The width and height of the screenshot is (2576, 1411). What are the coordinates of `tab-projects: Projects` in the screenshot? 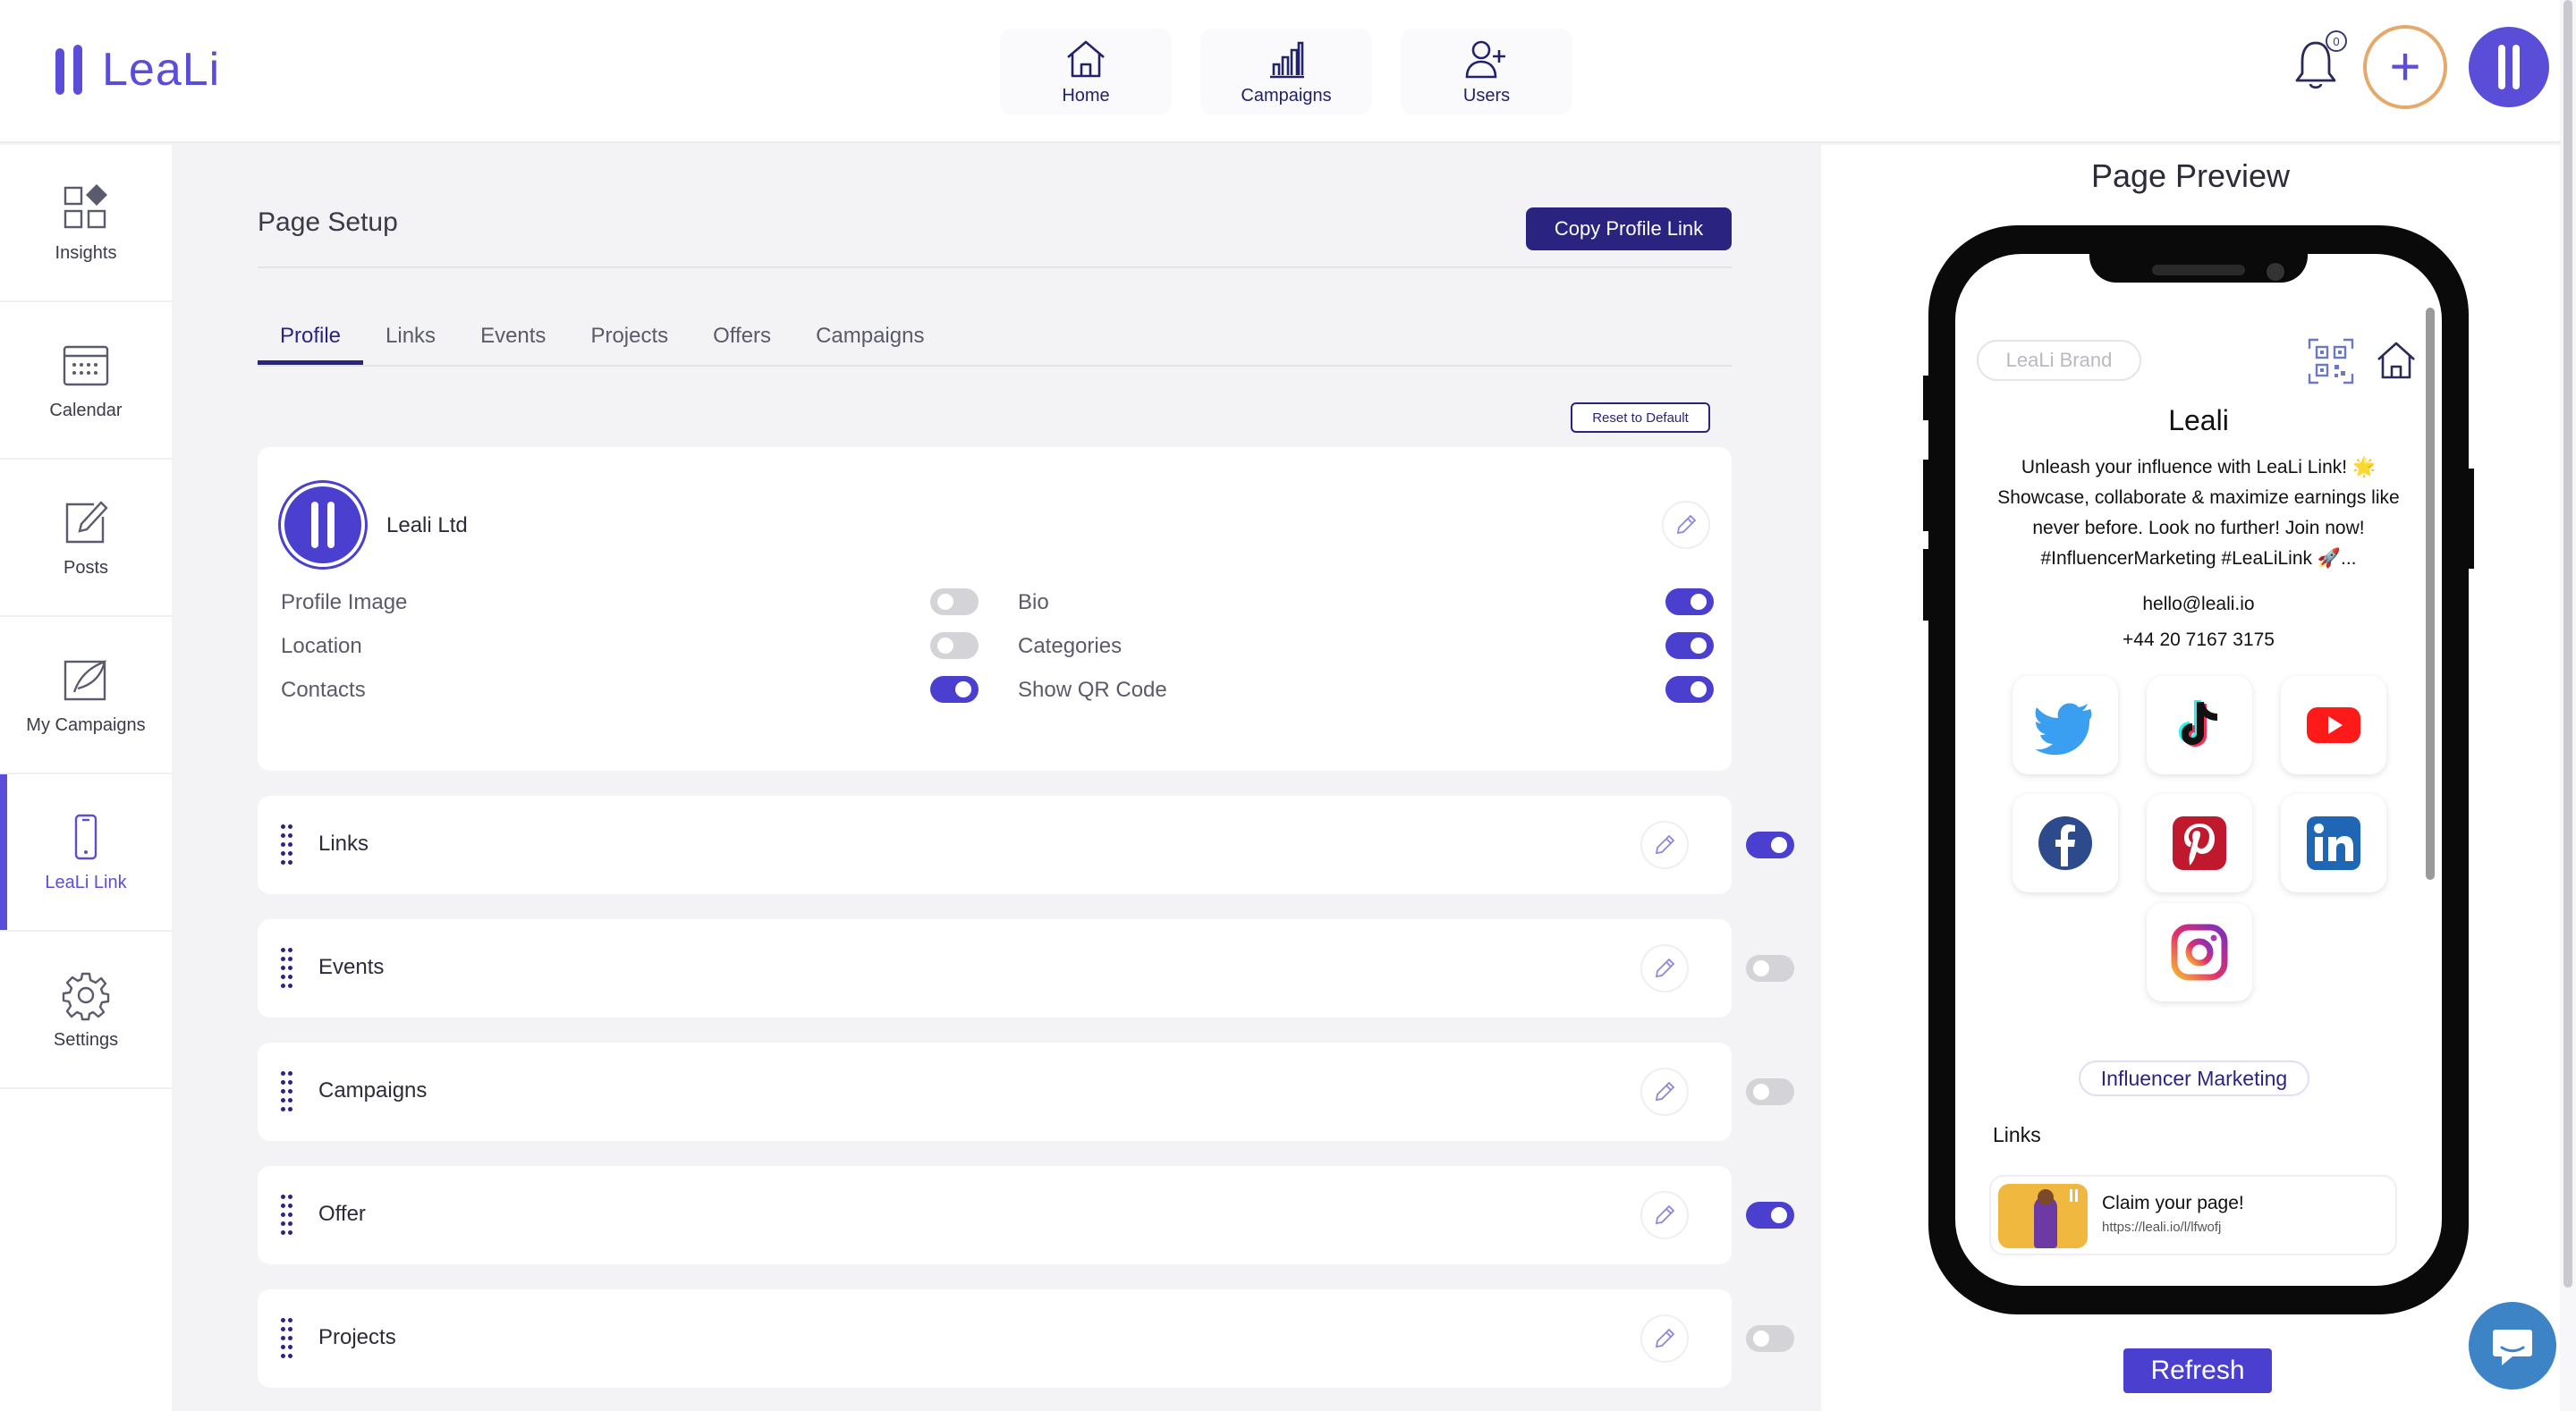 It's located at (629, 345).